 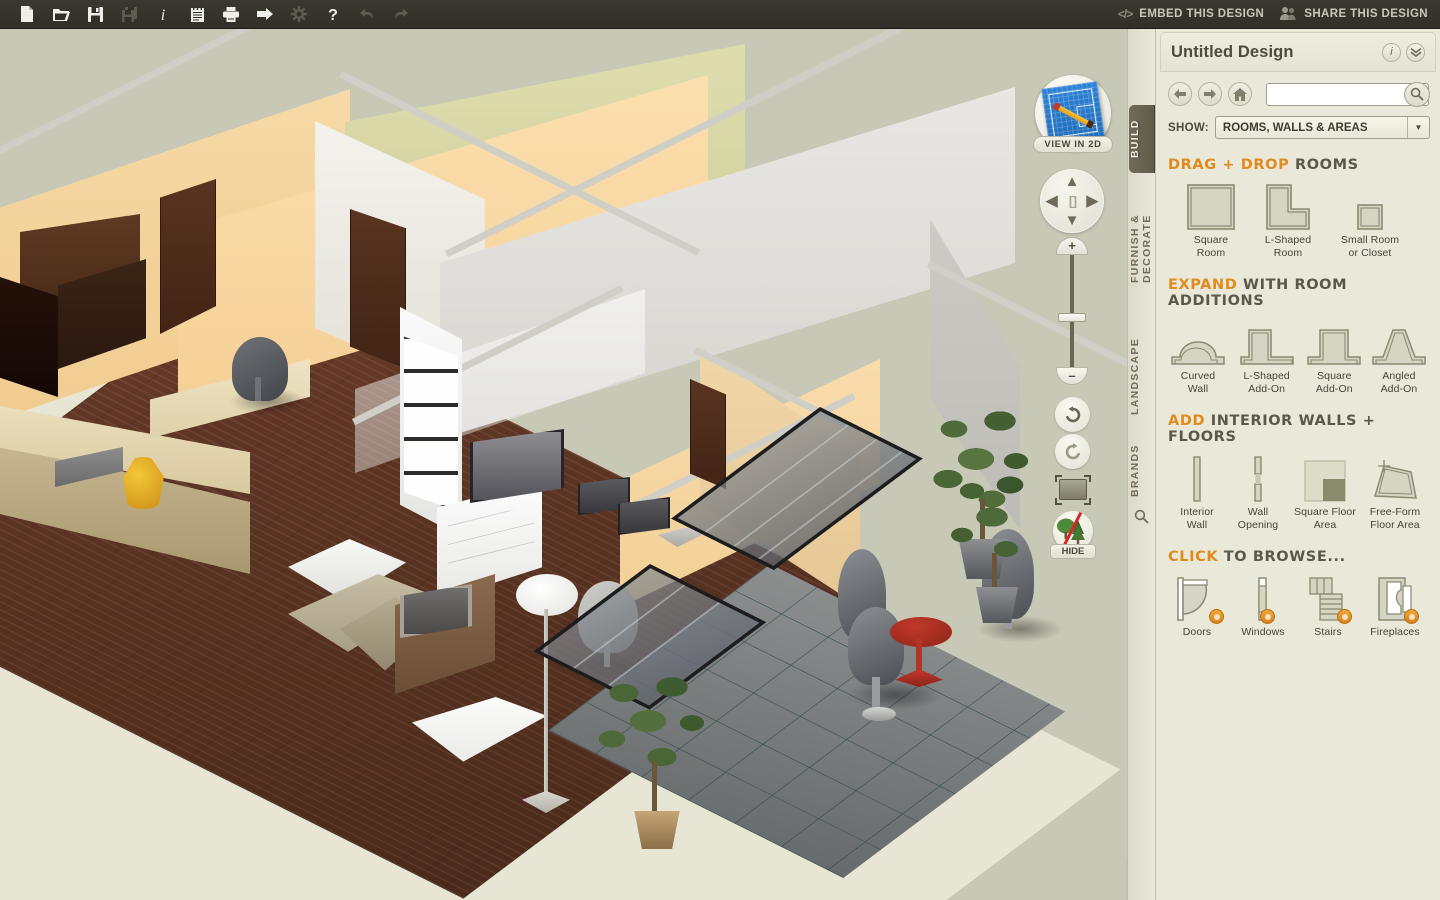 What do you see at coordinates (1395, 478) in the screenshot?
I see `free-form-floor-area-icon` at bounding box center [1395, 478].